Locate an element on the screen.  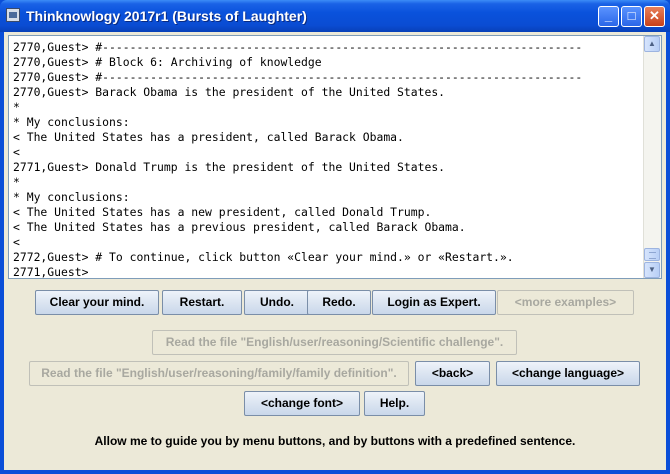
window-title: Thinknowlogy 2017r1 (Bursts of Laughter) is located at coordinates (166, 16).